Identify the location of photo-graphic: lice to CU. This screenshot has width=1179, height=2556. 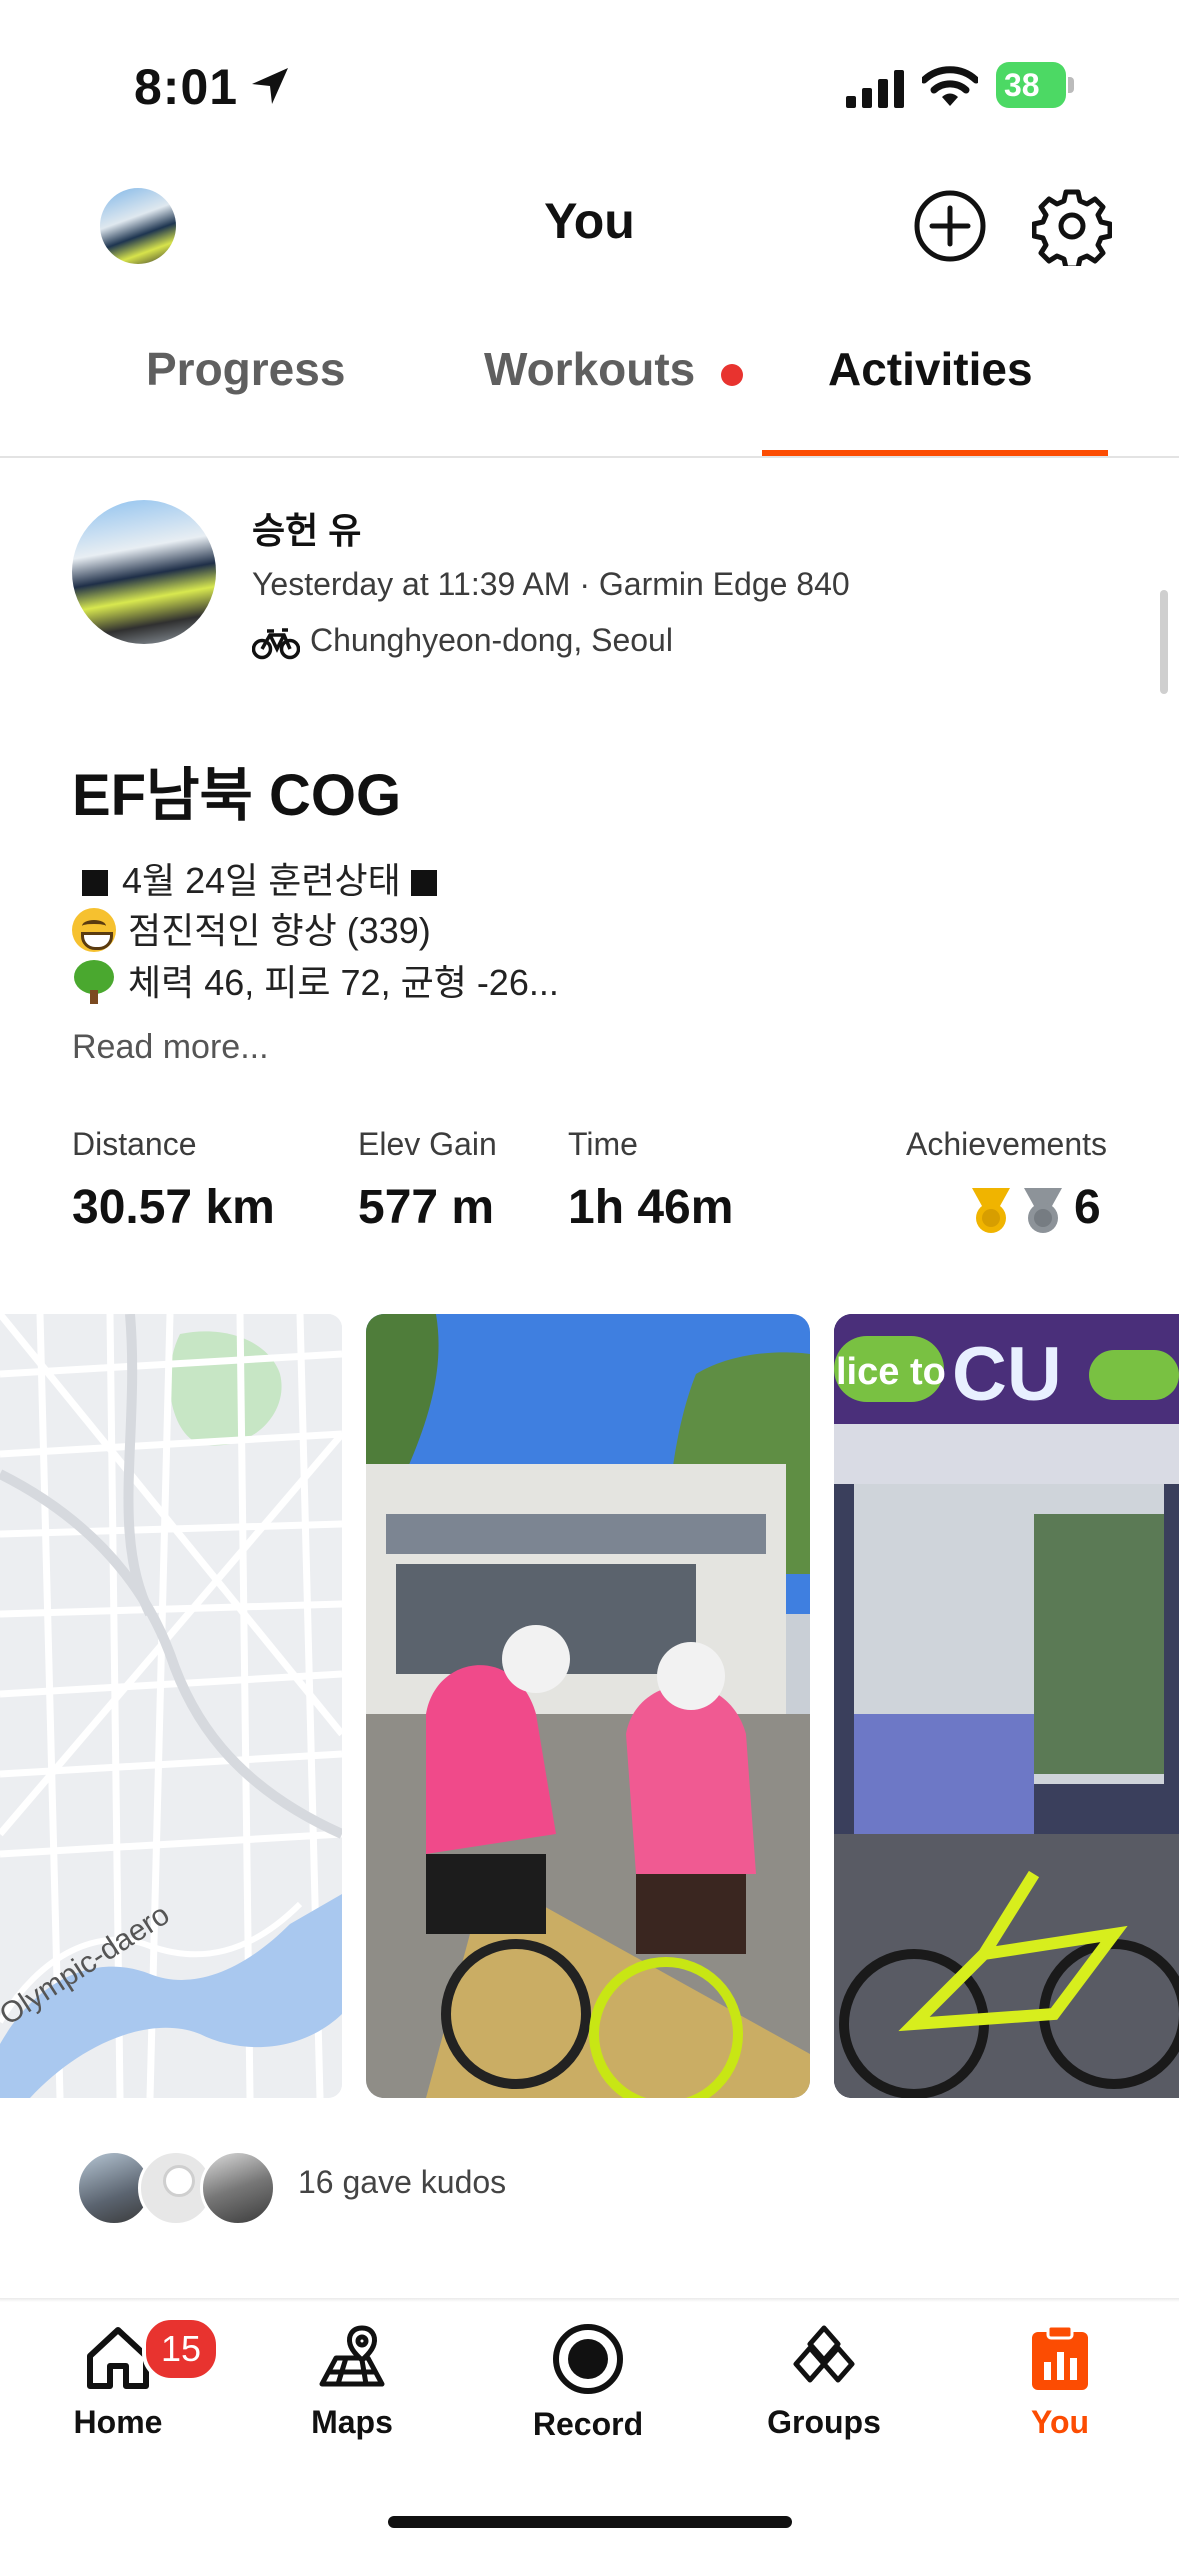
(1006, 1706).